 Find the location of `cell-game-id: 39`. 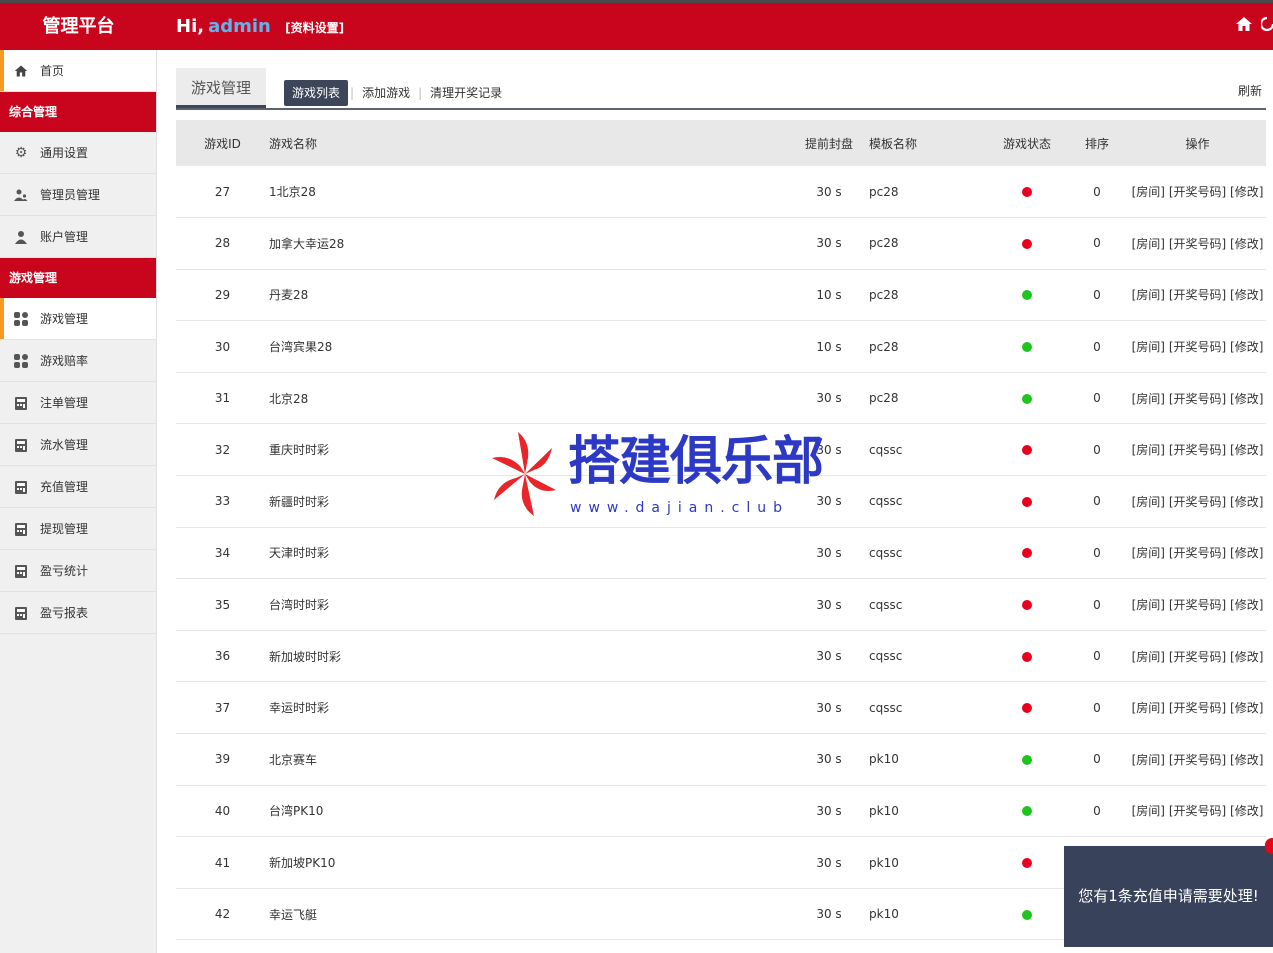

cell-game-id: 39 is located at coordinates (222, 759).